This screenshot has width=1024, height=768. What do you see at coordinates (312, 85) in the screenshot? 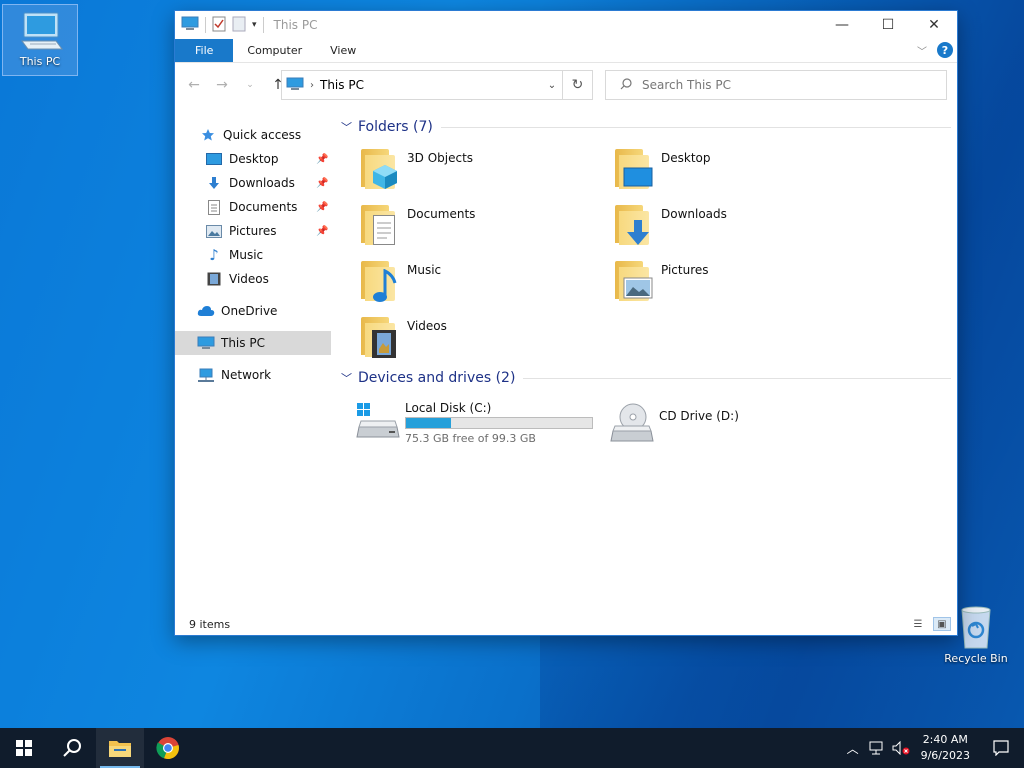
I see `chevron-right-icon: ›` at bounding box center [312, 85].